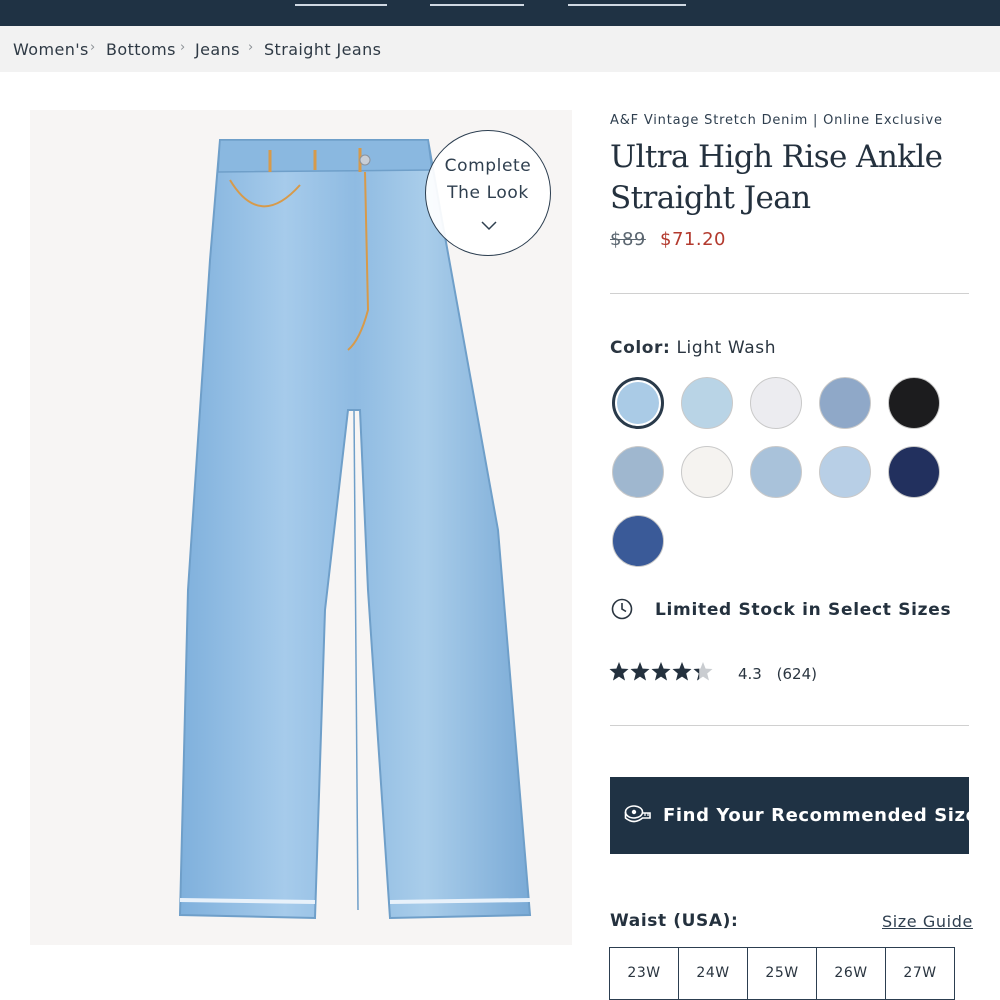 The width and height of the screenshot is (1000, 1000). Describe the element at coordinates (776, 177) in the screenshot. I see `product-title: Ultra High Rise Ankle Straight Jean` at that location.